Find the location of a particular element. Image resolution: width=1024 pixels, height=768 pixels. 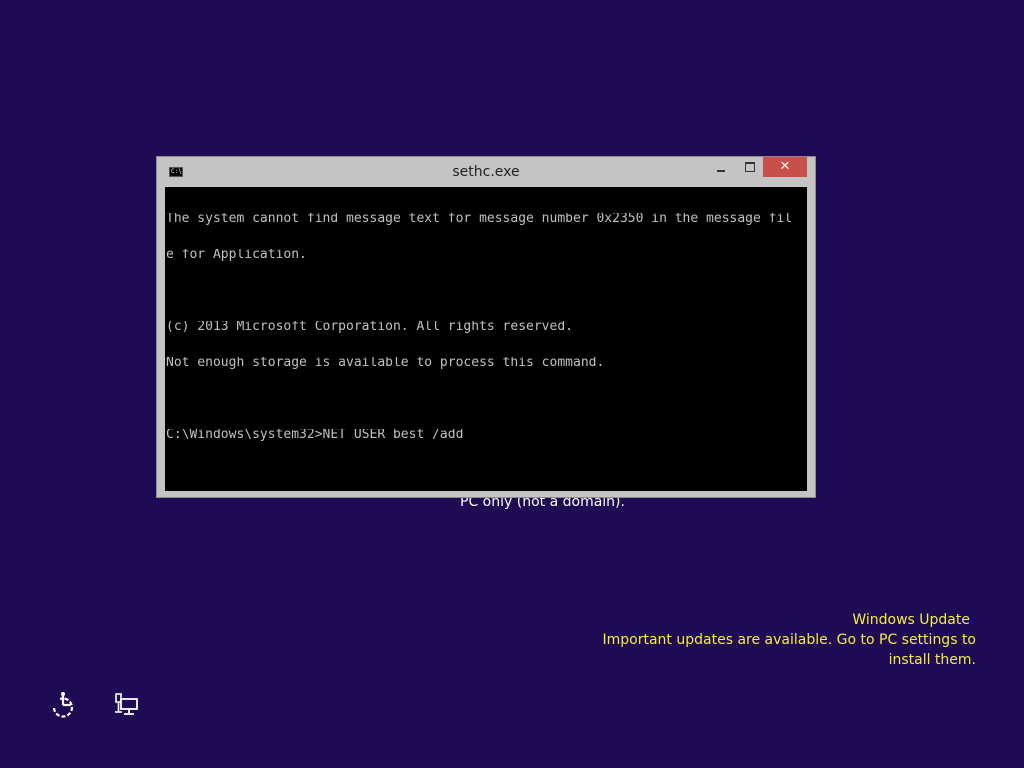

close-icon: ✕ is located at coordinates (785, 166).